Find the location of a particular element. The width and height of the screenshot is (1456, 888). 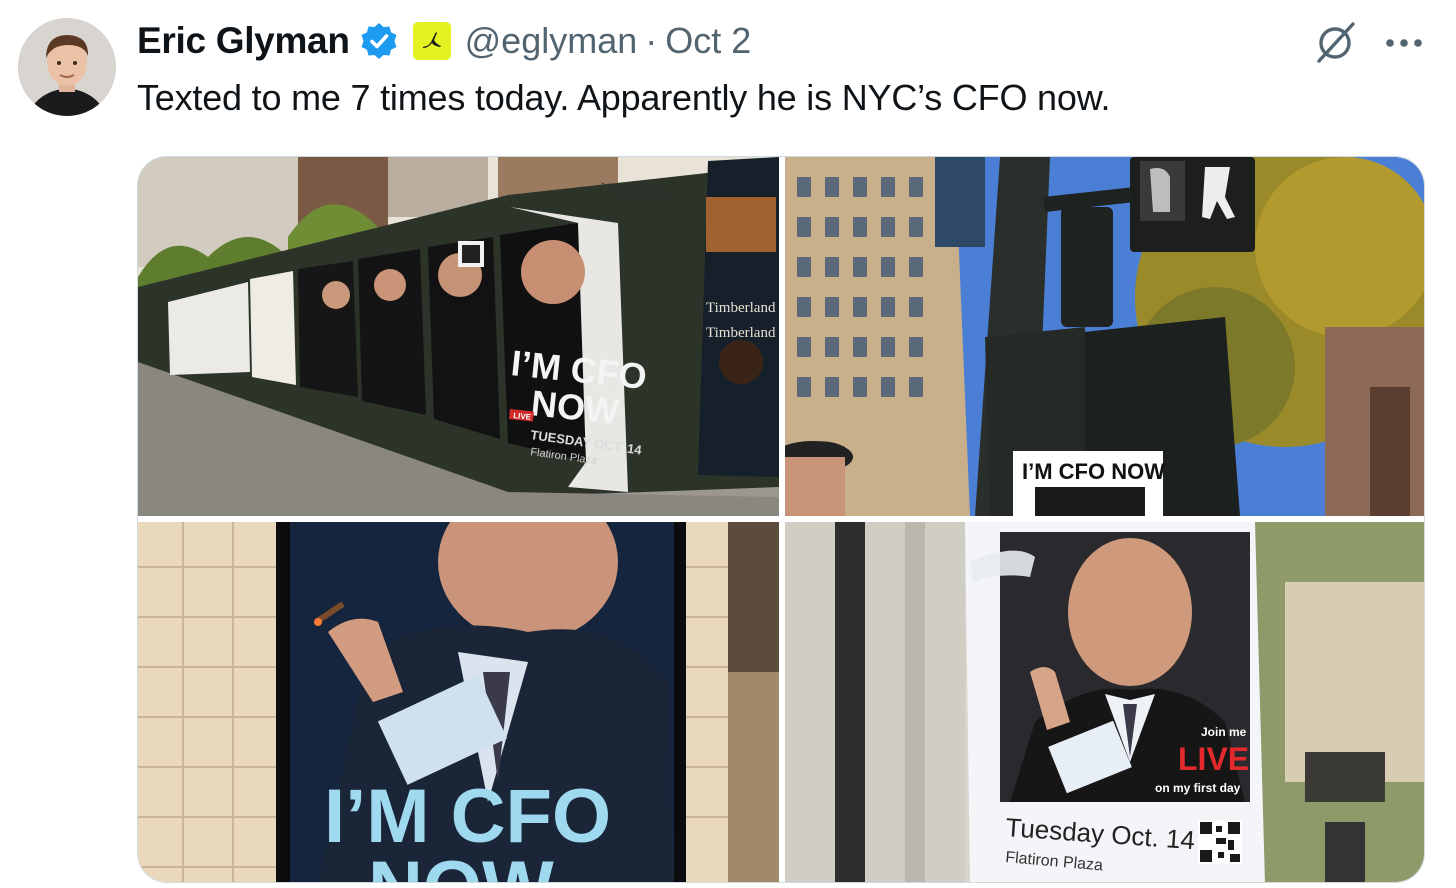

tweet-date: Oct 2 is located at coordinates (708, 41).